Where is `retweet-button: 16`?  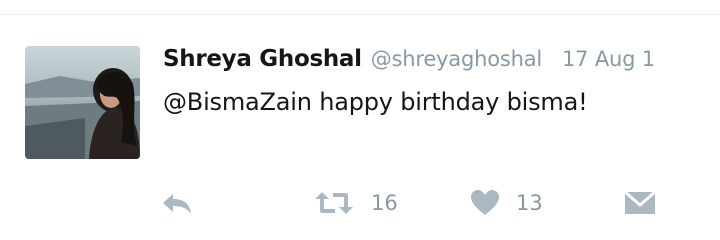
retweet-button: 16 is located at coordinates (355, 203).